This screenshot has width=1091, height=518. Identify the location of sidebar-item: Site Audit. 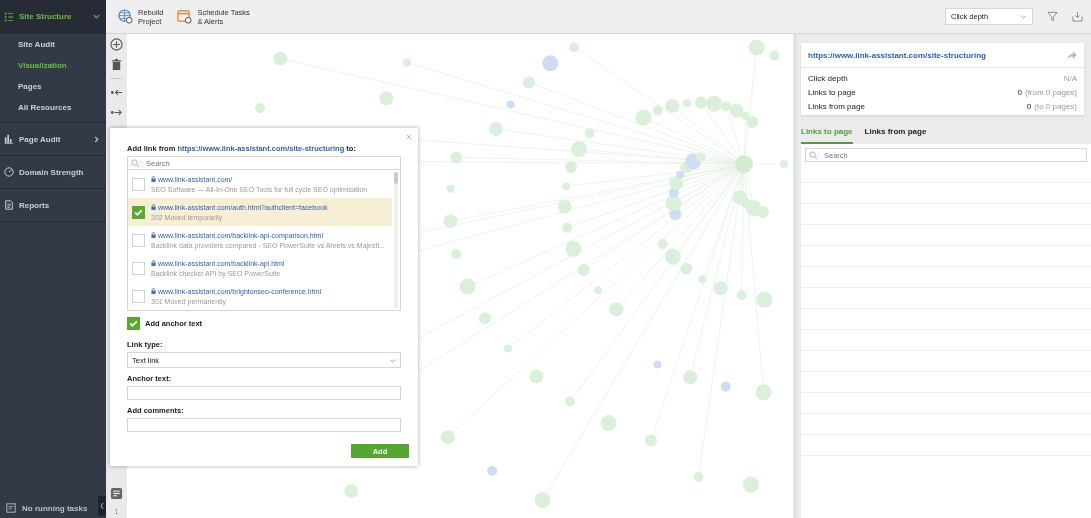
(53, 44).